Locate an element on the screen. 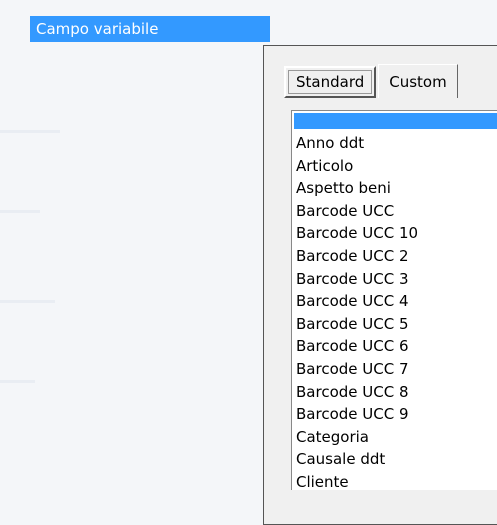  list-item-selected is located at coordinates (395, 121).